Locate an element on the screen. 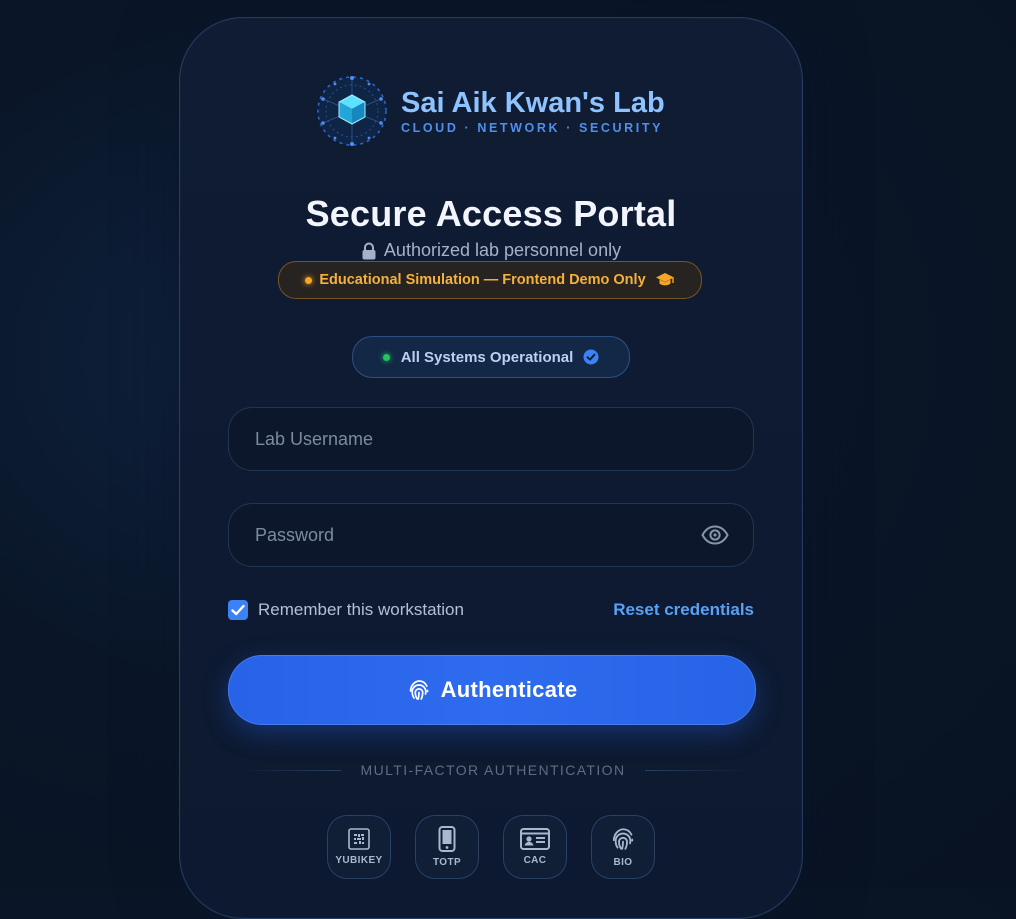  reset-credentials-link: Reset credentials is located at coordinates (683, 610).